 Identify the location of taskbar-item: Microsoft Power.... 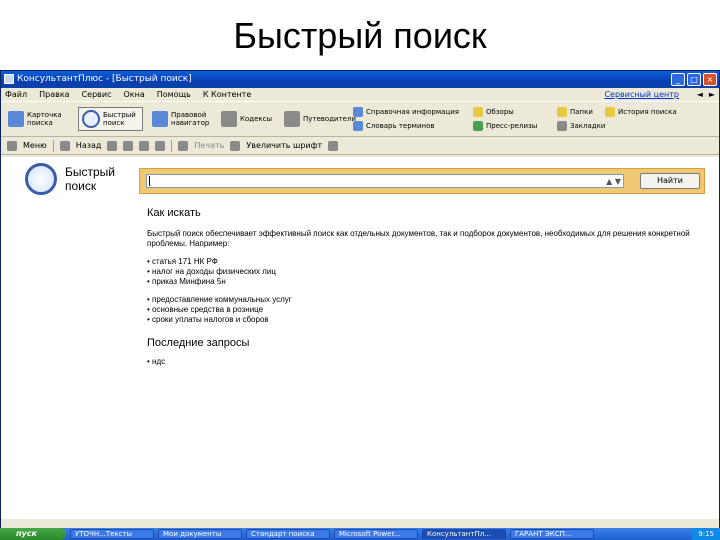
(376, 534).